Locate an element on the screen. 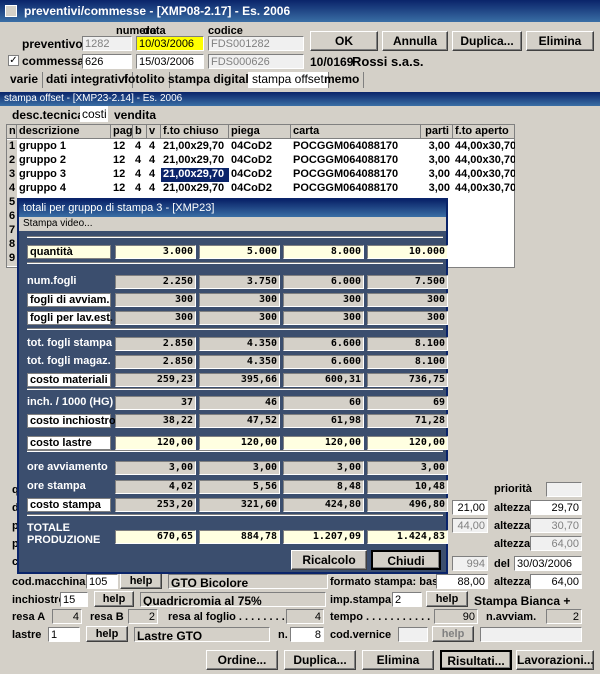 The height and width of the screenshot is (674, 600). chiudi-button: Chiudi is located at coordinates (406, 560).